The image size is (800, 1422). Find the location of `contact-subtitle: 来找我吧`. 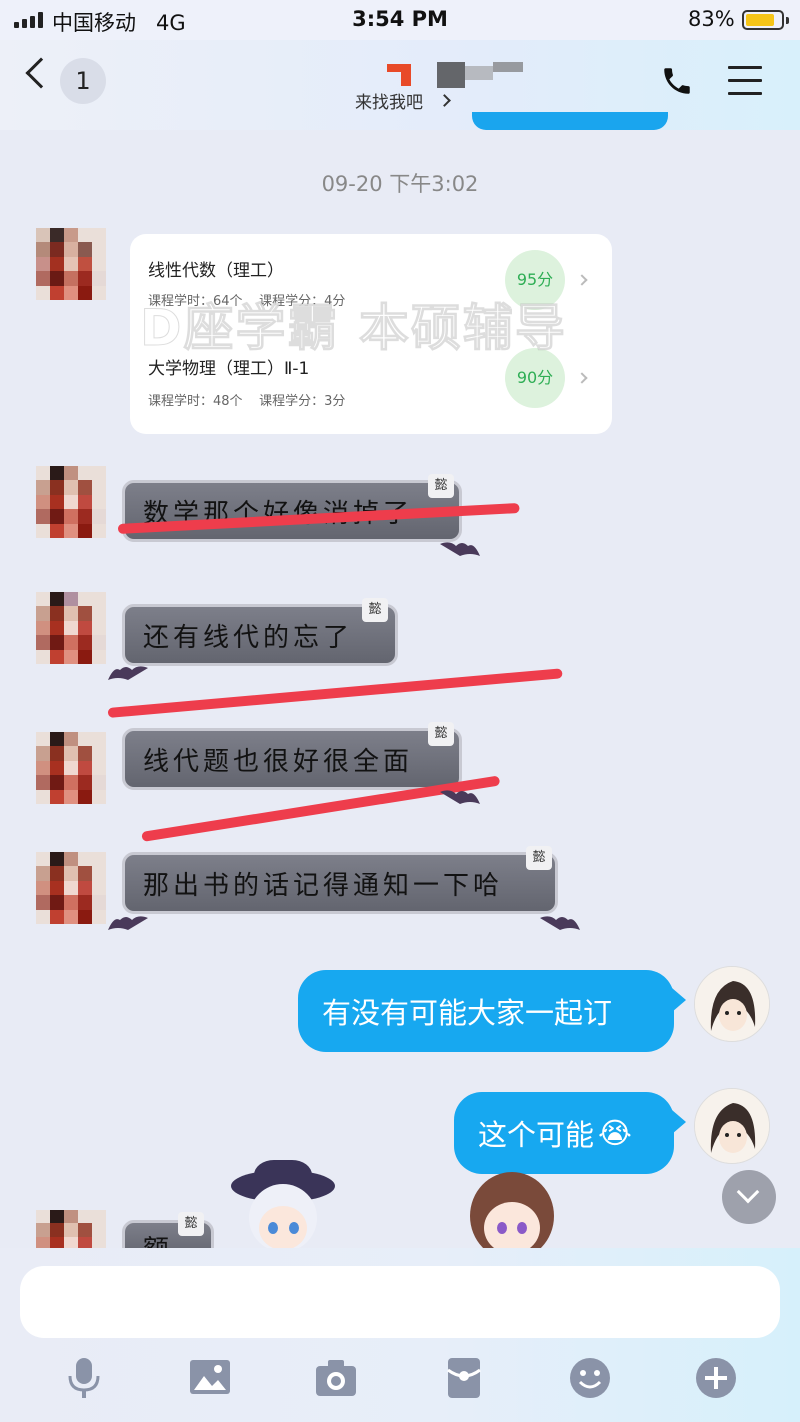

contact-subtitle: 来找我吧 is located at coordinates (389, 100).